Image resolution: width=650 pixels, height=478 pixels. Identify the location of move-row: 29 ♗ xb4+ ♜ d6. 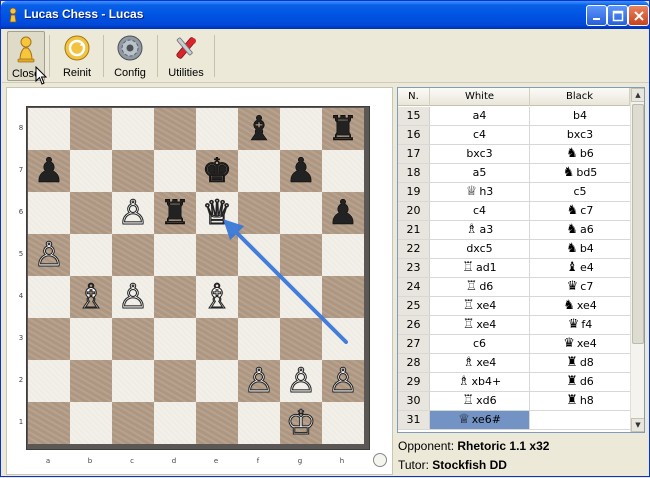
(514, 382).